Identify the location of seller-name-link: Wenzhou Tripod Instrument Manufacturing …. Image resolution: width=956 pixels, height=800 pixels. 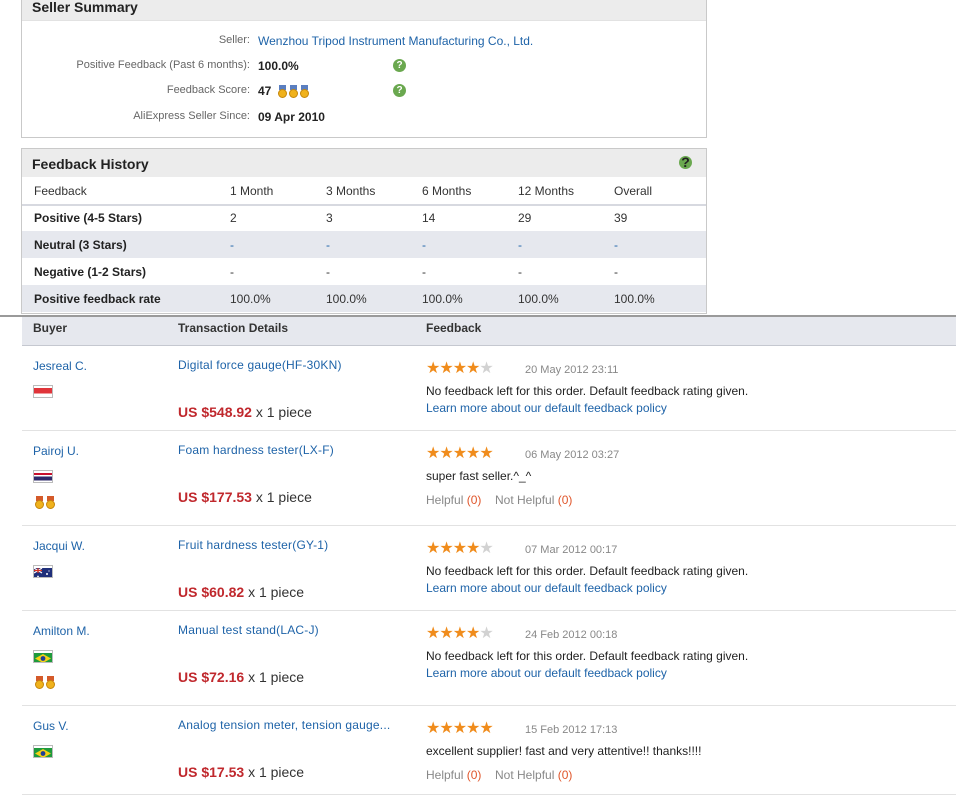
(395, 41).